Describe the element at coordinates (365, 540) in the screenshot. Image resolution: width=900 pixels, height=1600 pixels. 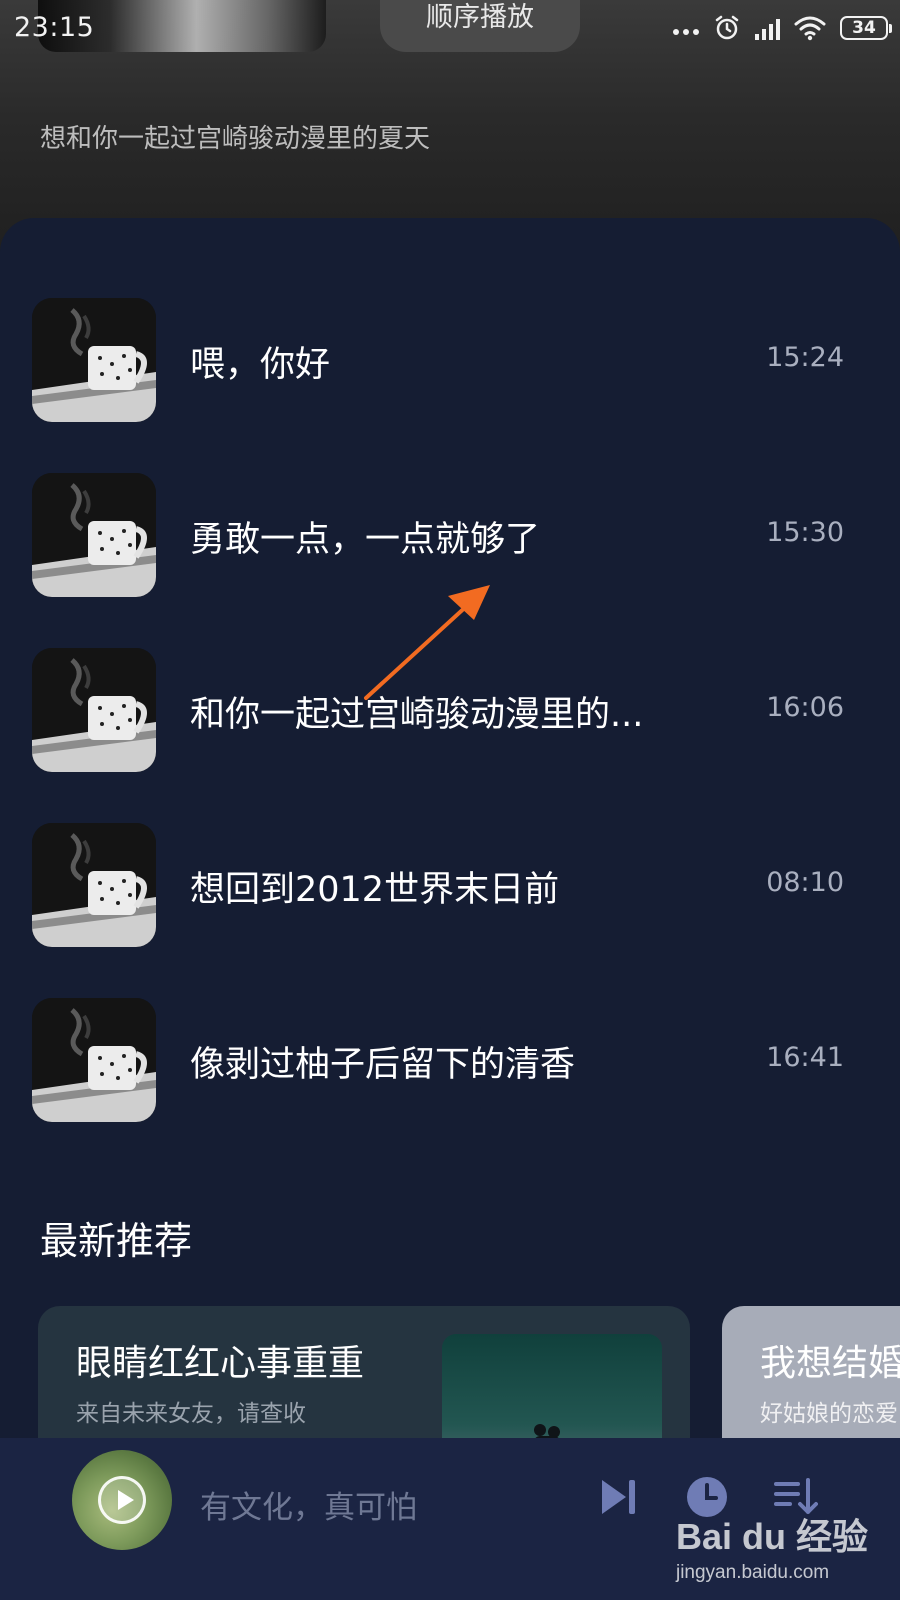
I see `episode-title: 勇敢一点，一点就够了` at that location.